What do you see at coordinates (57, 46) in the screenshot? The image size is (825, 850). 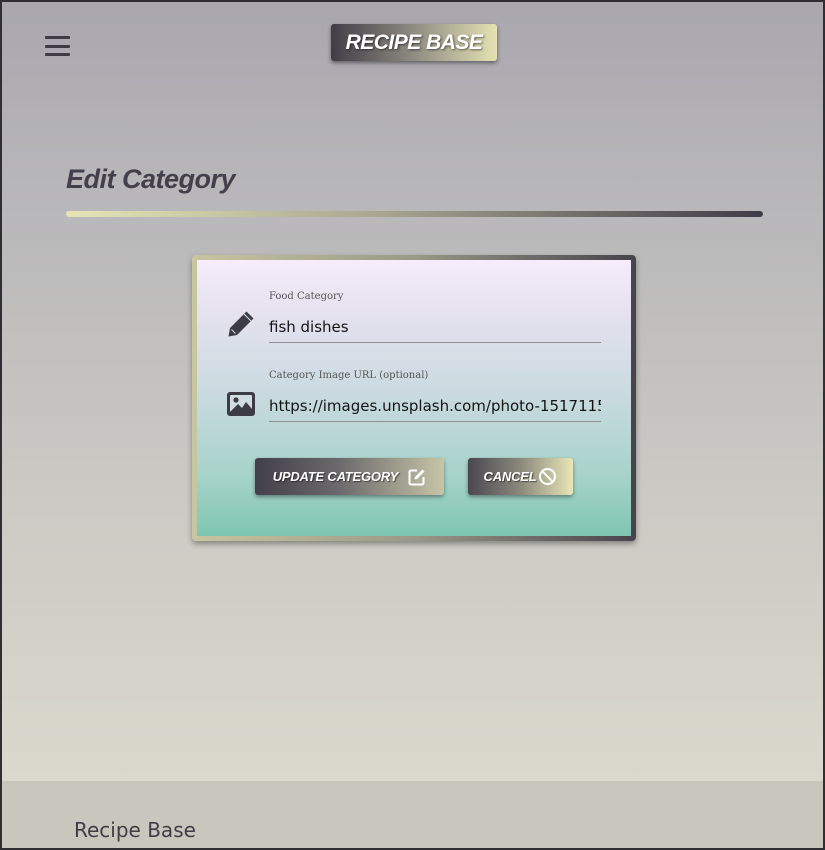 I see `hamburger-menu-icon` at bounding box center [57, 46].